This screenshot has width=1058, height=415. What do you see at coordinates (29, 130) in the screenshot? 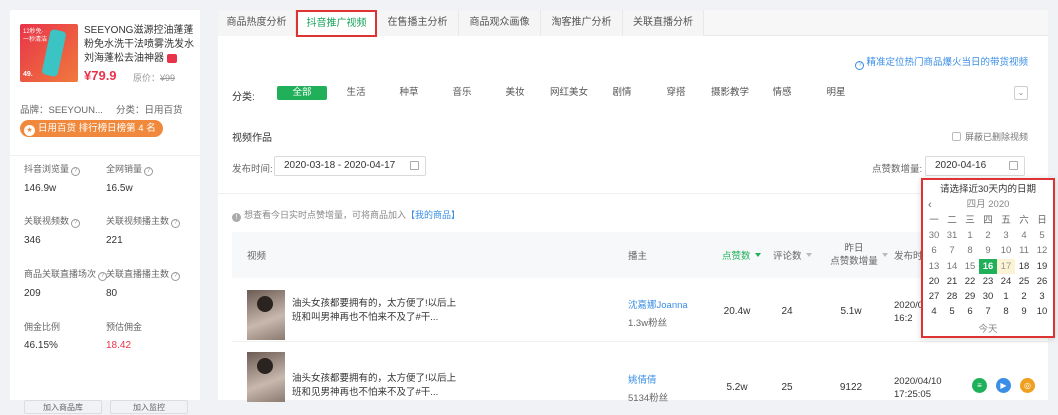
I see `trophy-icon: ★` at bounding box center [29, 130].